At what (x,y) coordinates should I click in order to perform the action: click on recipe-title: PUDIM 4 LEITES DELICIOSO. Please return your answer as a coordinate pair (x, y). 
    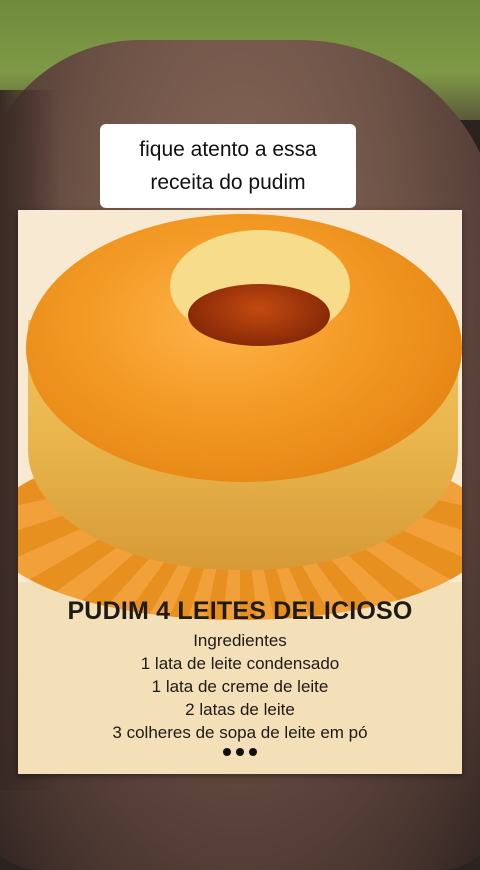
    Looking at the image, I should click on (240, 611).